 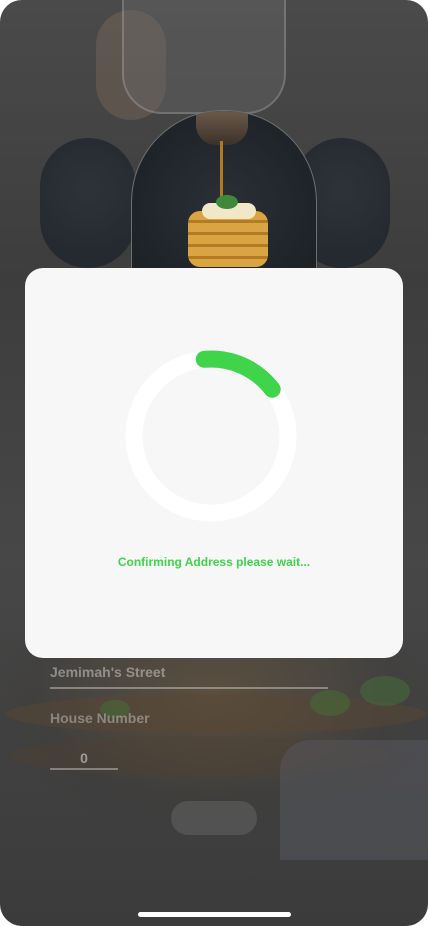 I want to click on pancake-arch-image, so click(x=224, y=196).